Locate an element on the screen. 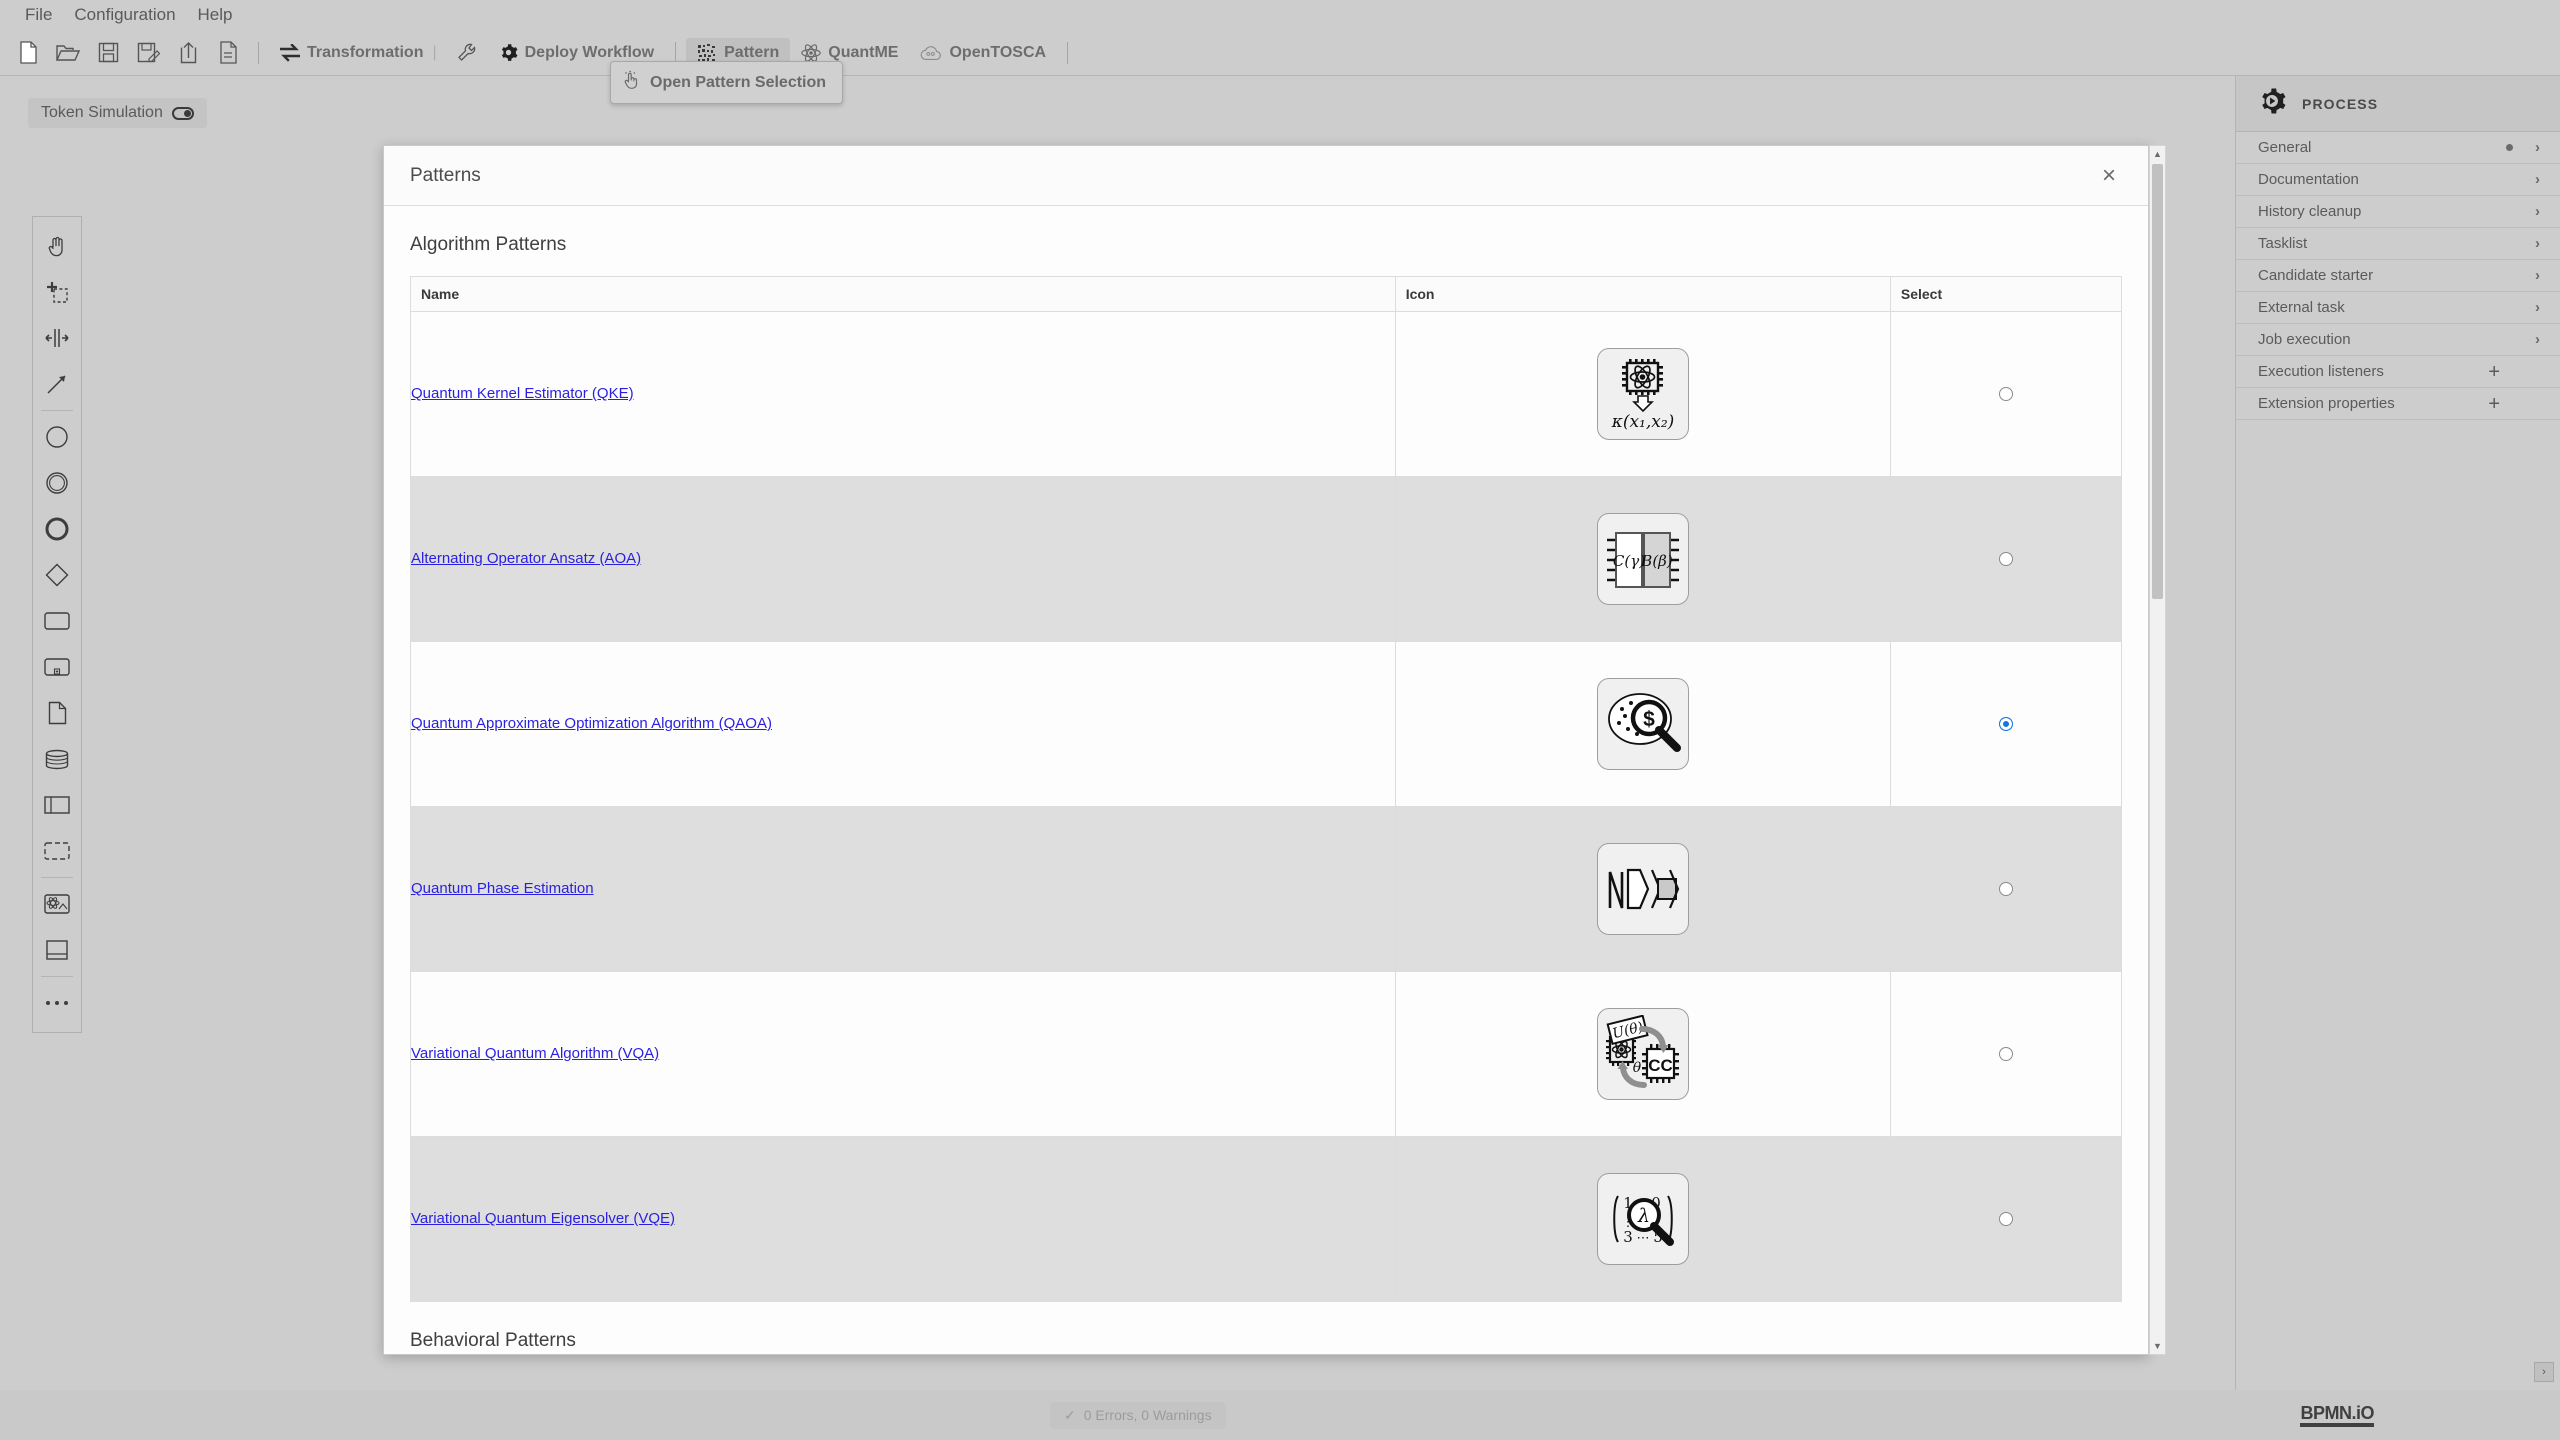 Image resolution: width=2560 pixels, height=1440 pixels. task-icon is located at coordinates (57, 621).